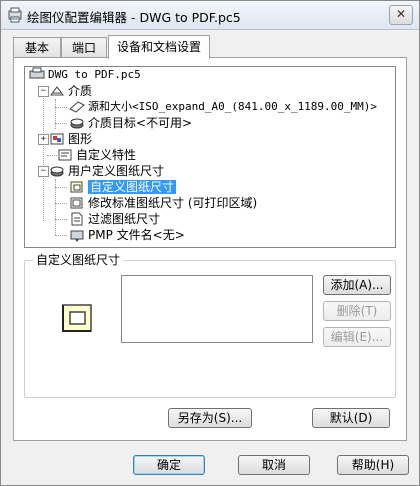 Image resolution: width=420 pixels, height=486 pixels. I want to click on graphics-icon, so click(57, 139).